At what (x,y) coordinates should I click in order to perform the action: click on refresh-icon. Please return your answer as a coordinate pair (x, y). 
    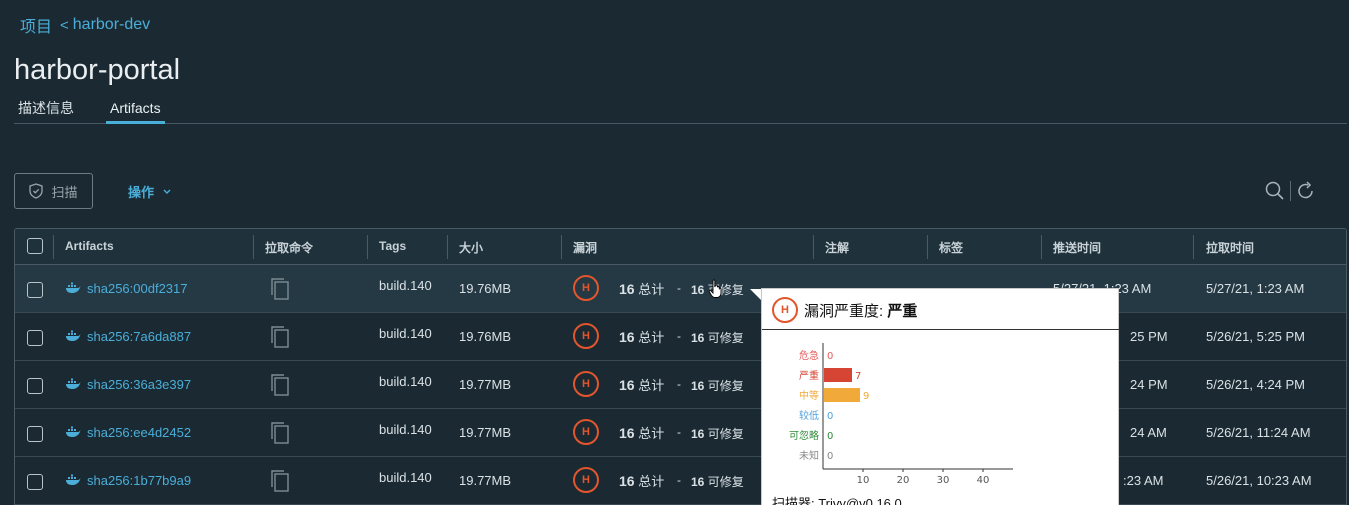
    Looking at the image, I should click on (1306, 191).